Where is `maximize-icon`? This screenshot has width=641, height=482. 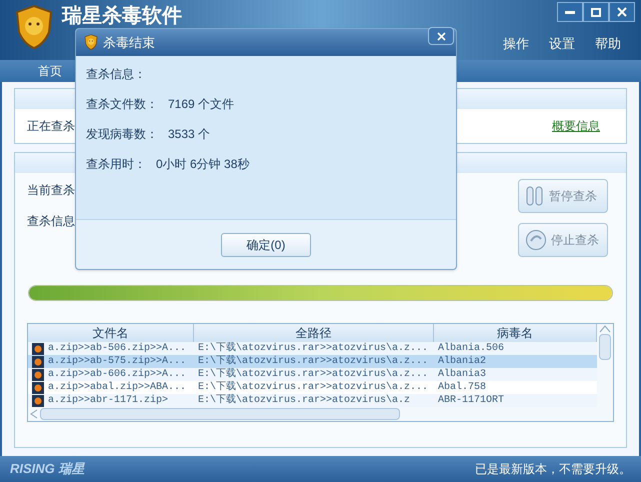 maximize-icon is located at coordinates (596, 12).